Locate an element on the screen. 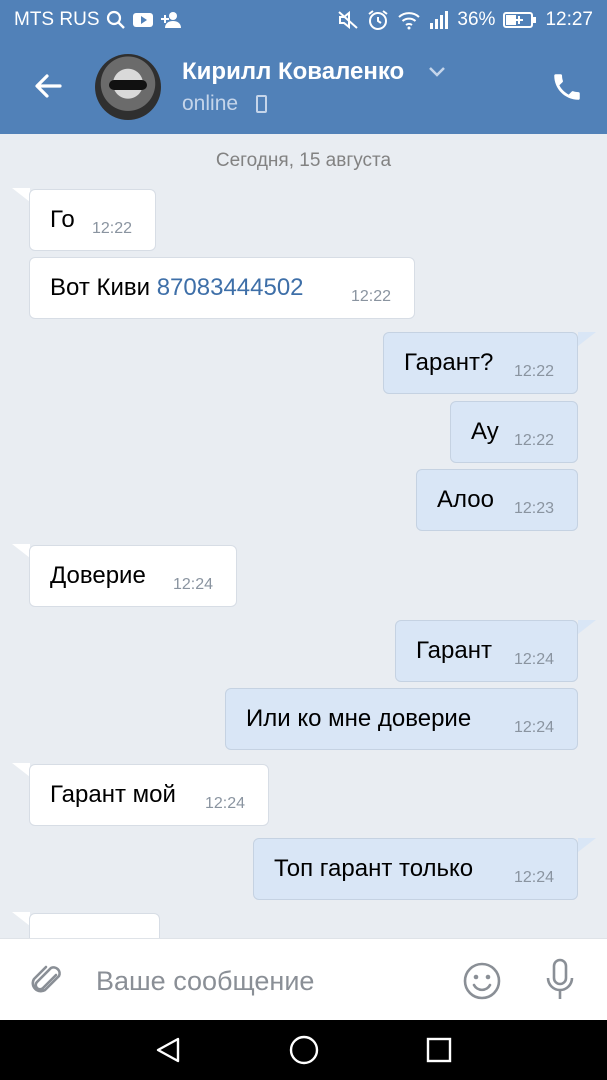 The image size is (607, 1080). nav-recents-icon is located at coordinates (439, 1050).